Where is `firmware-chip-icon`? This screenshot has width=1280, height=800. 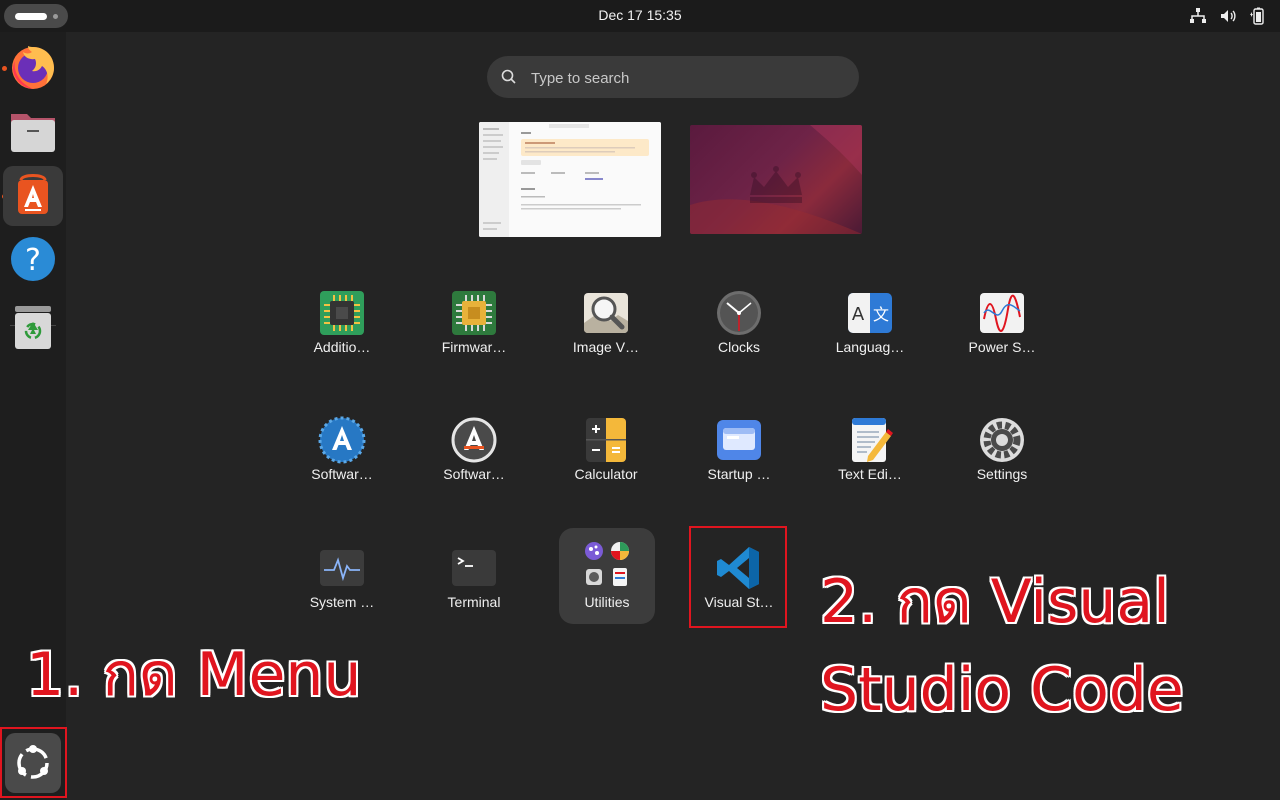
firmware-chip-icon is located at coordinates (474, 313).